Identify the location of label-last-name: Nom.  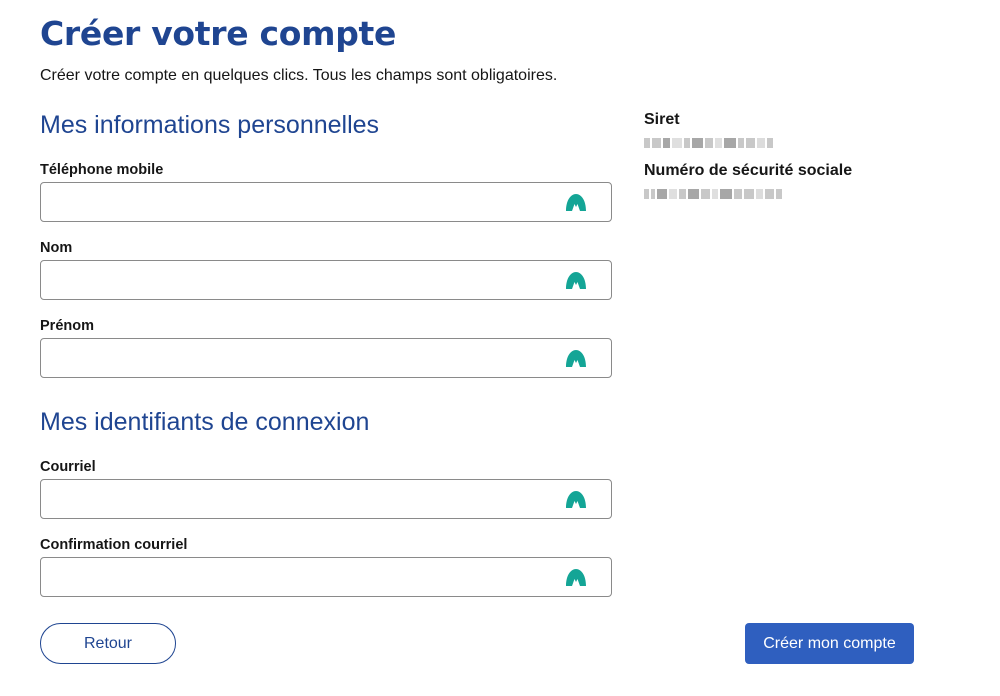
(56, 248).